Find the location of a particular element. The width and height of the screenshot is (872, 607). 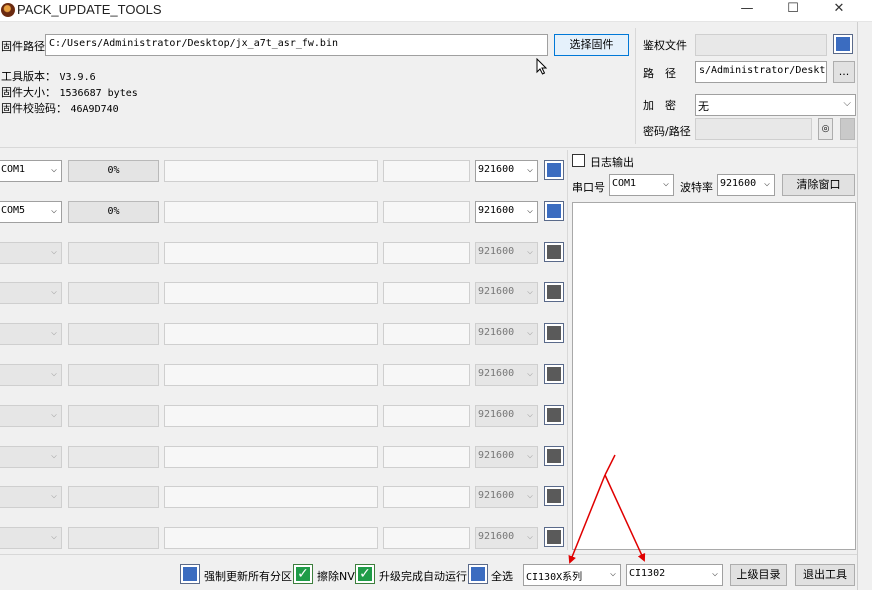

maximize-button: ☐ is located at coordinates (793, 10).